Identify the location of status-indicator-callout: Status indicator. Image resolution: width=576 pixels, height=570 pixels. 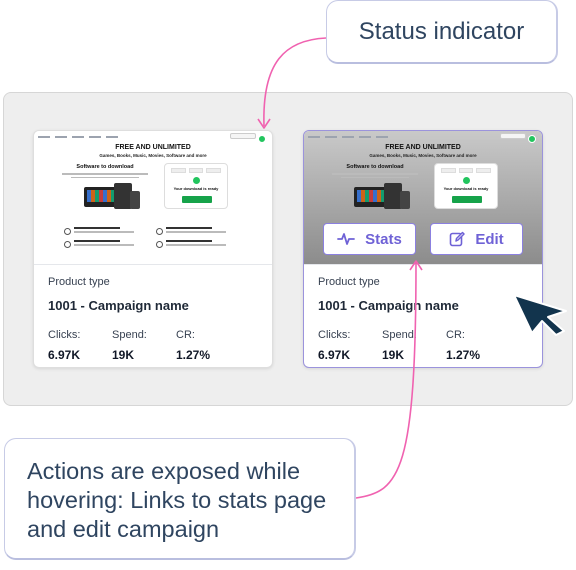
(442, 32).